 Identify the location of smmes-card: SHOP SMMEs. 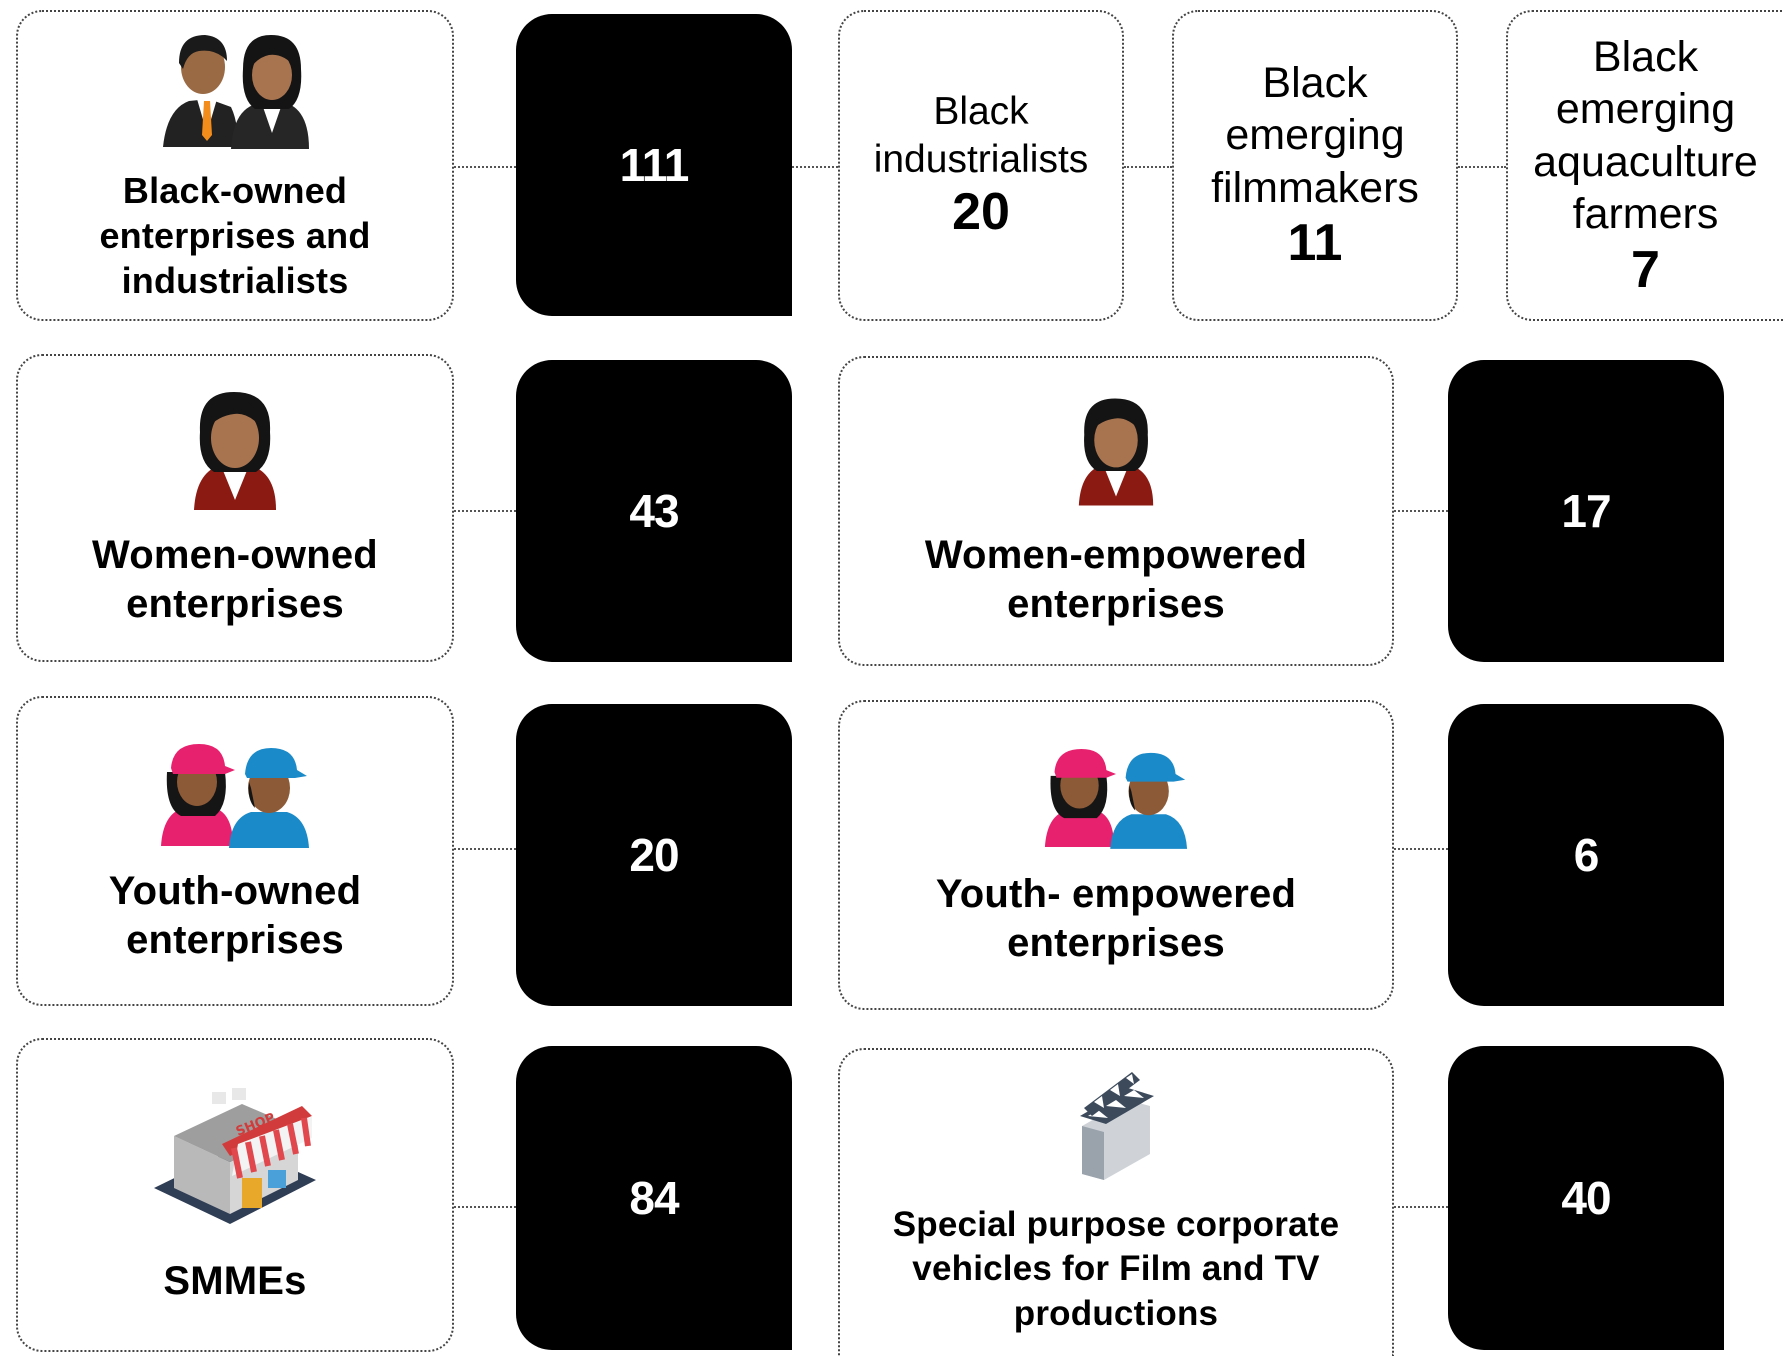
(235, 1195).